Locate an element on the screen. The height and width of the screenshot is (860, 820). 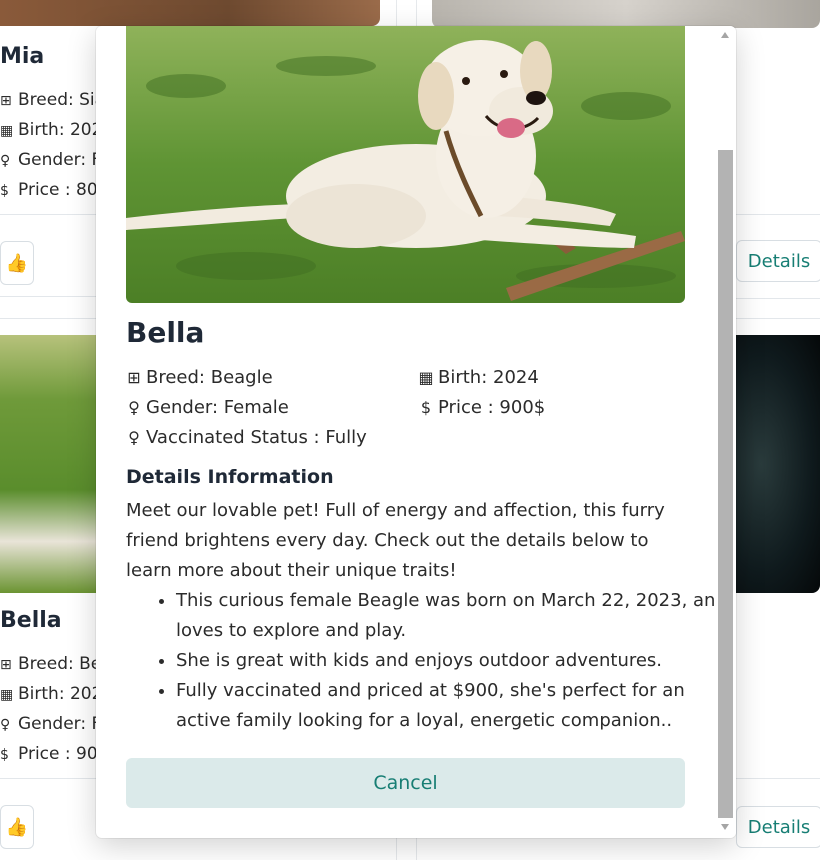
card-title: Mia is located at coordinates (22, 56).